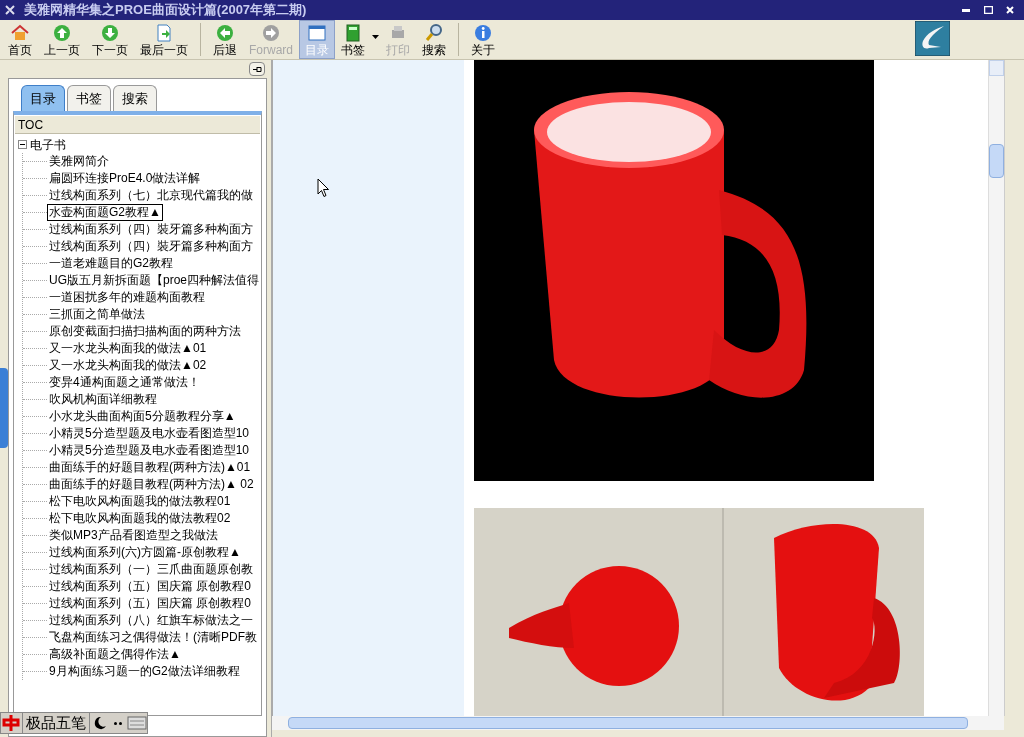 The height and width of the screenshot is (737, 1024). I want to click on collapse-toggle, so click(22, 144).